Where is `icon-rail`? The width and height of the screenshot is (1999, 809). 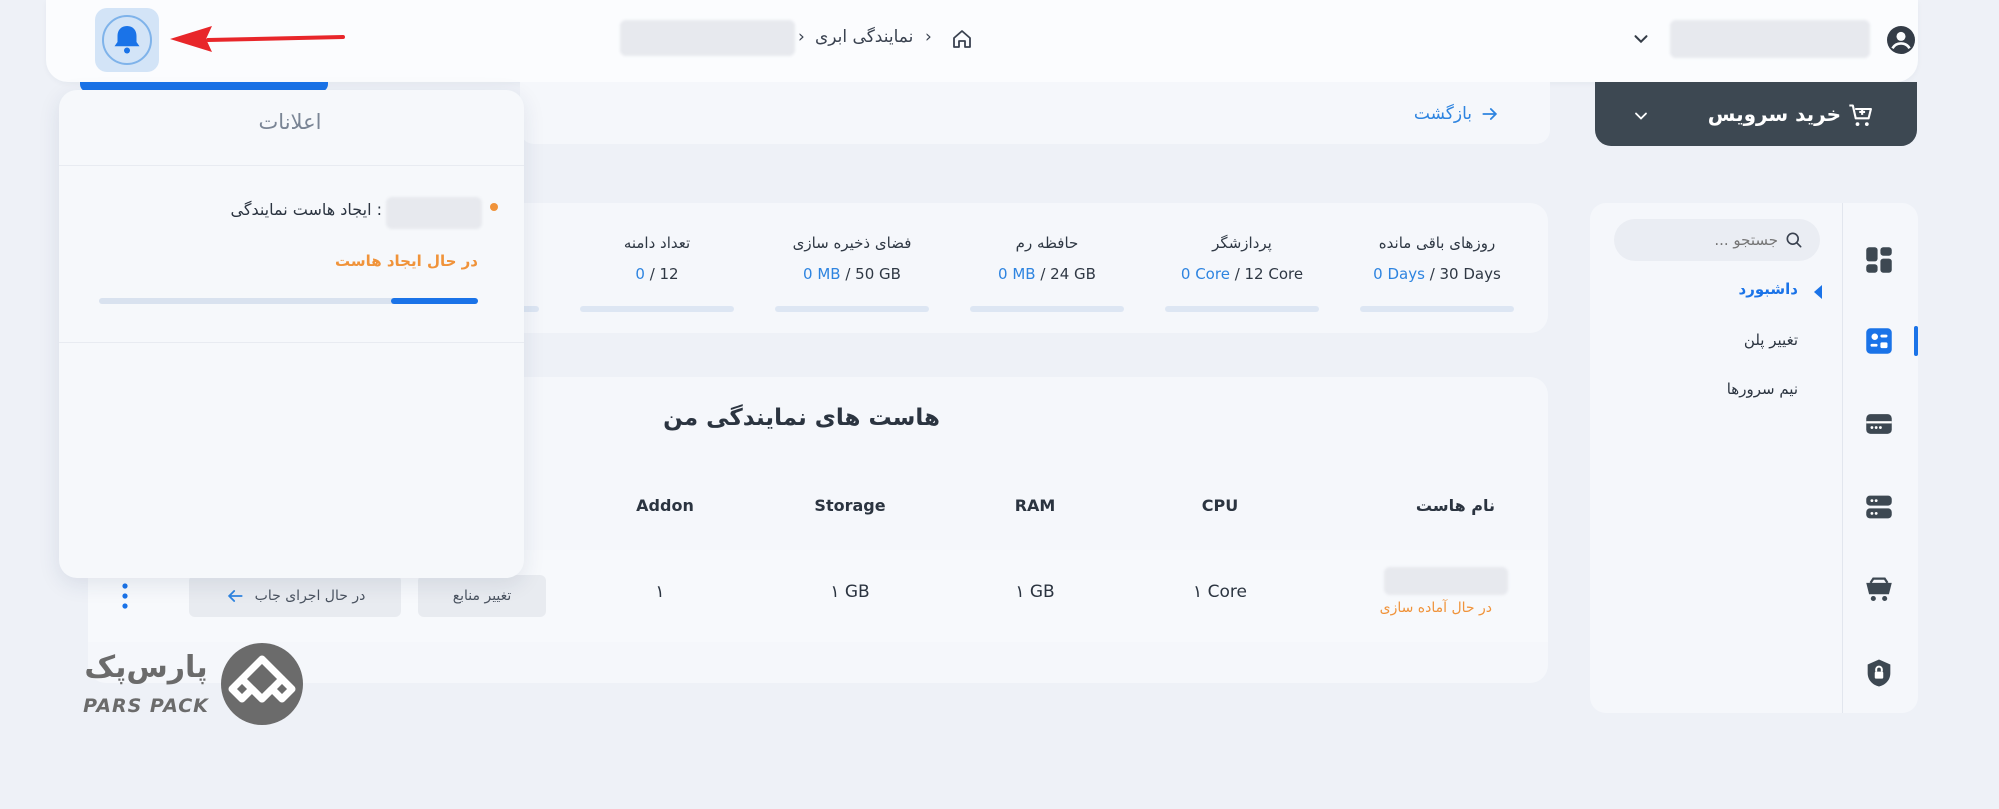
icon-rail is located at coordinates (1880, 458).